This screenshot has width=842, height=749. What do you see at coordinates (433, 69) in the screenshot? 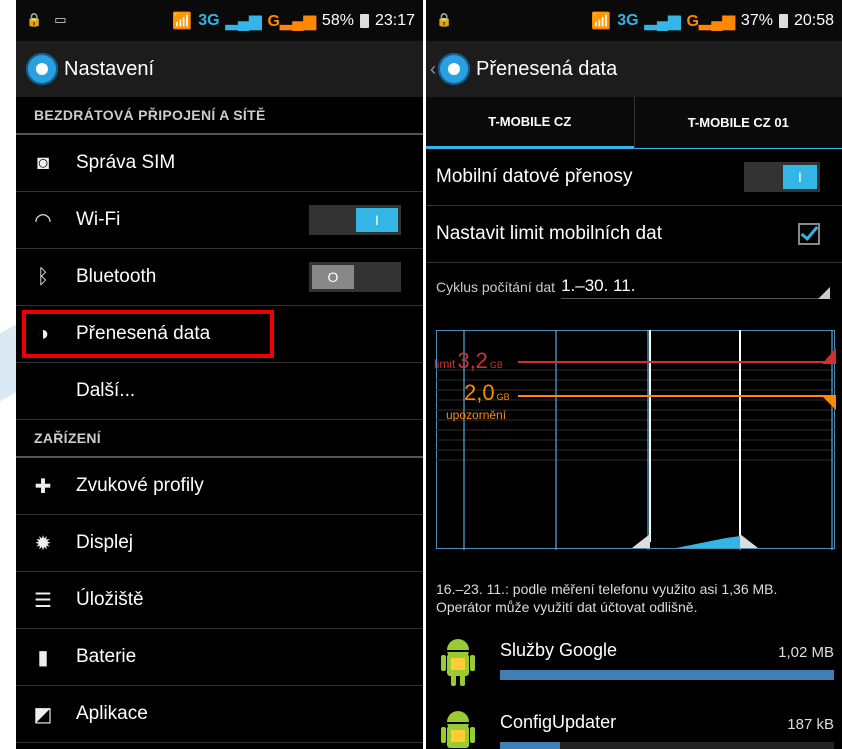
I see `back-chevron-icon: ‹` at bounding box center [433, 69].